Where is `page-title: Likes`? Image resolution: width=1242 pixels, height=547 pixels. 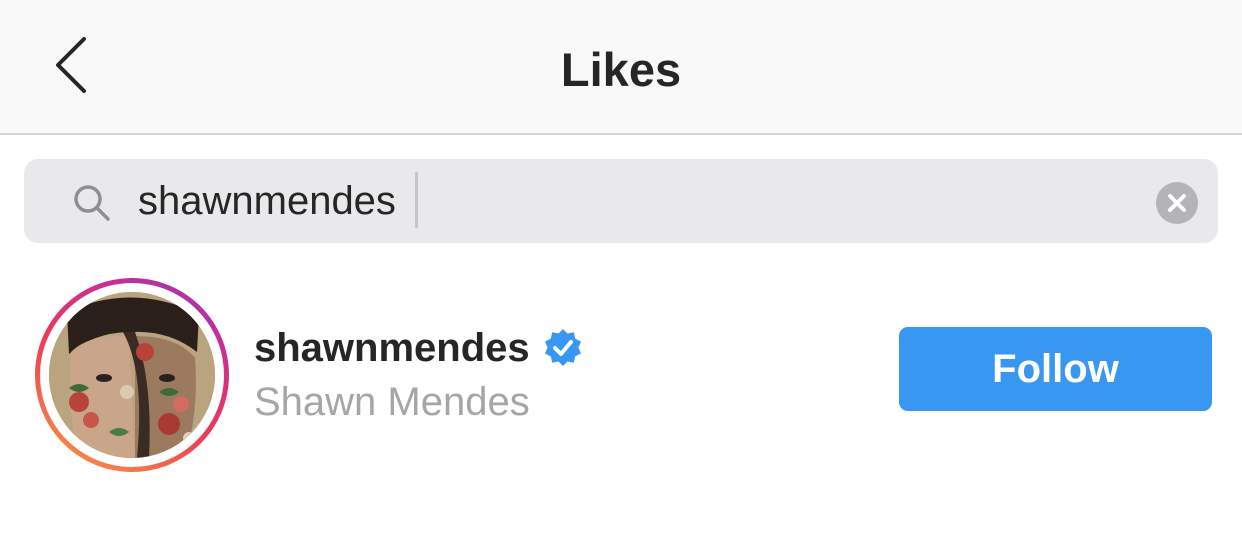 page-title: Likes is located at coordinates (621, 69).